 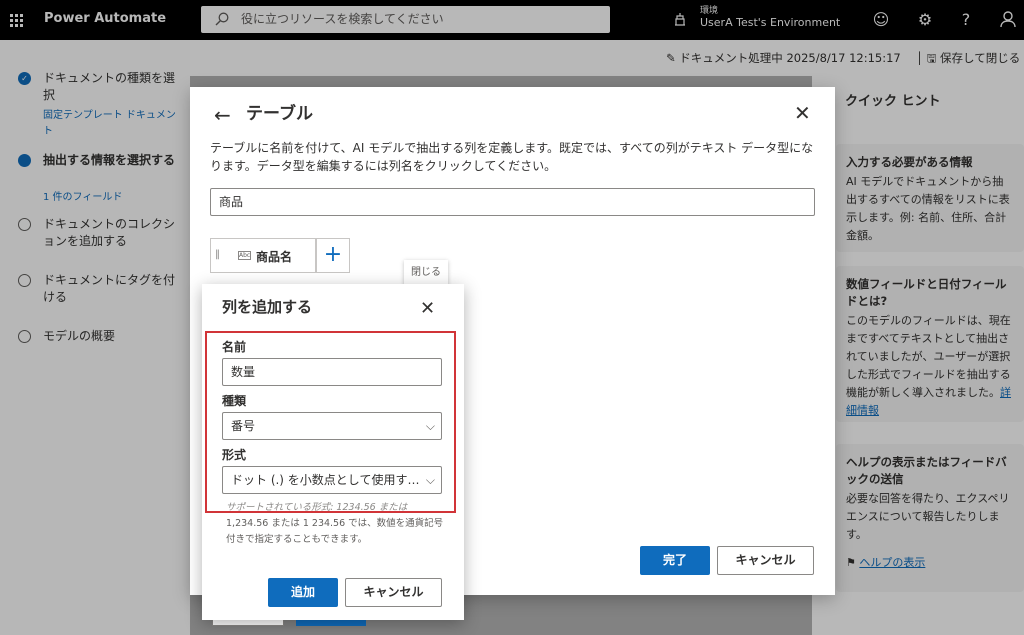 I want to click on name-input: 数量, so click(x=332, y=372).